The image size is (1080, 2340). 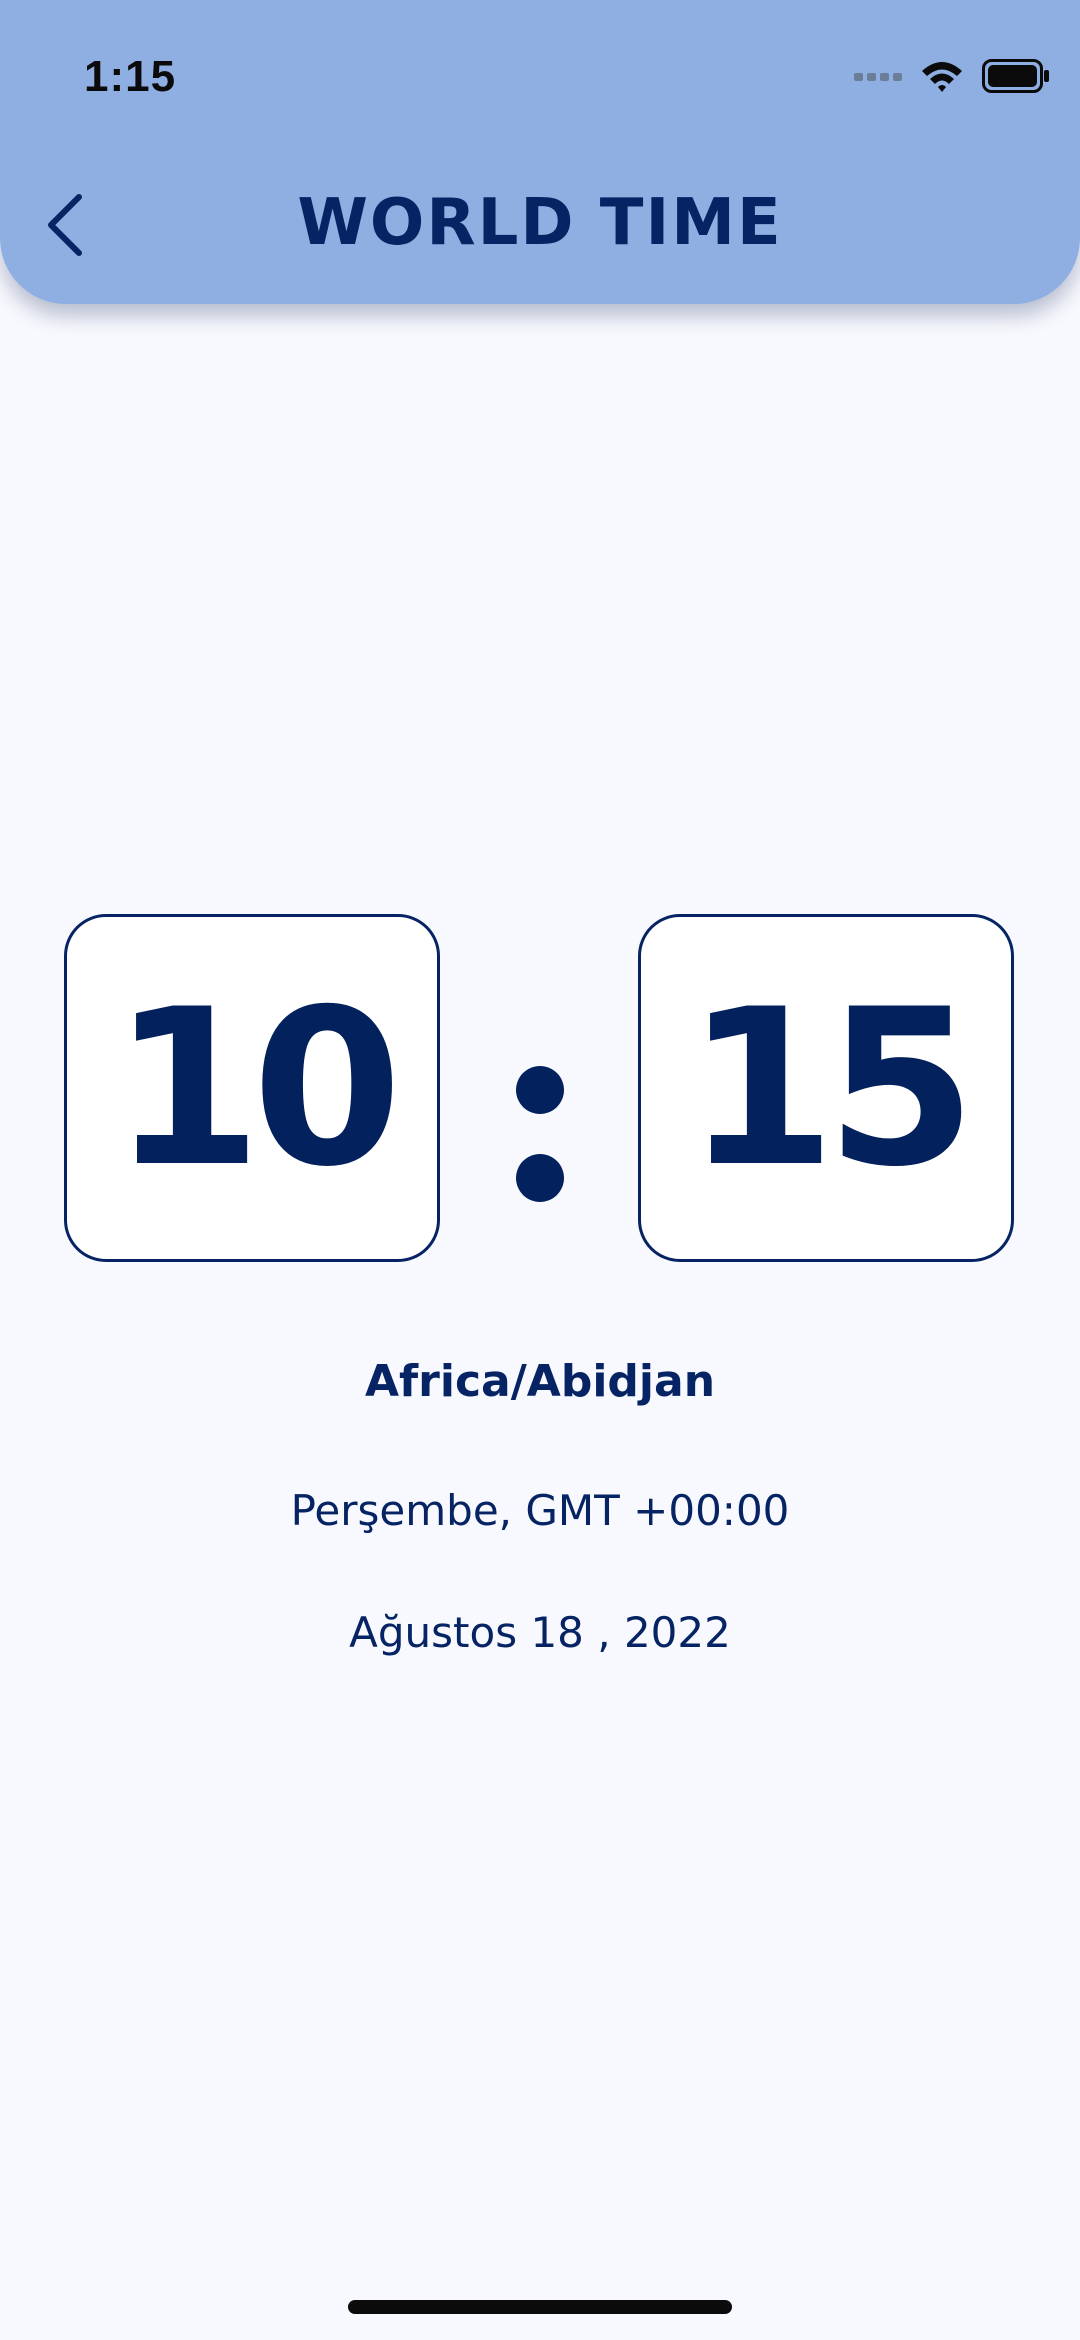 I want to click on home-indicator, so click(x=540, y=2307).